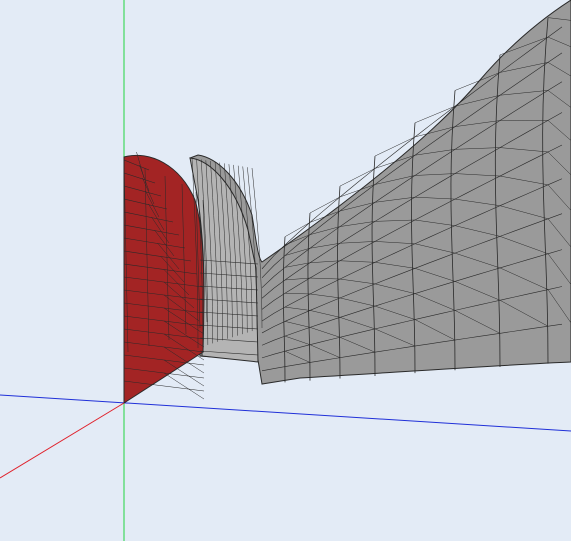 This screenshot has height=541, width=571. What do you see at coordinates (62, 440) in the screenshot?
I see `x-axis-line` at bounding box center [62, 440].